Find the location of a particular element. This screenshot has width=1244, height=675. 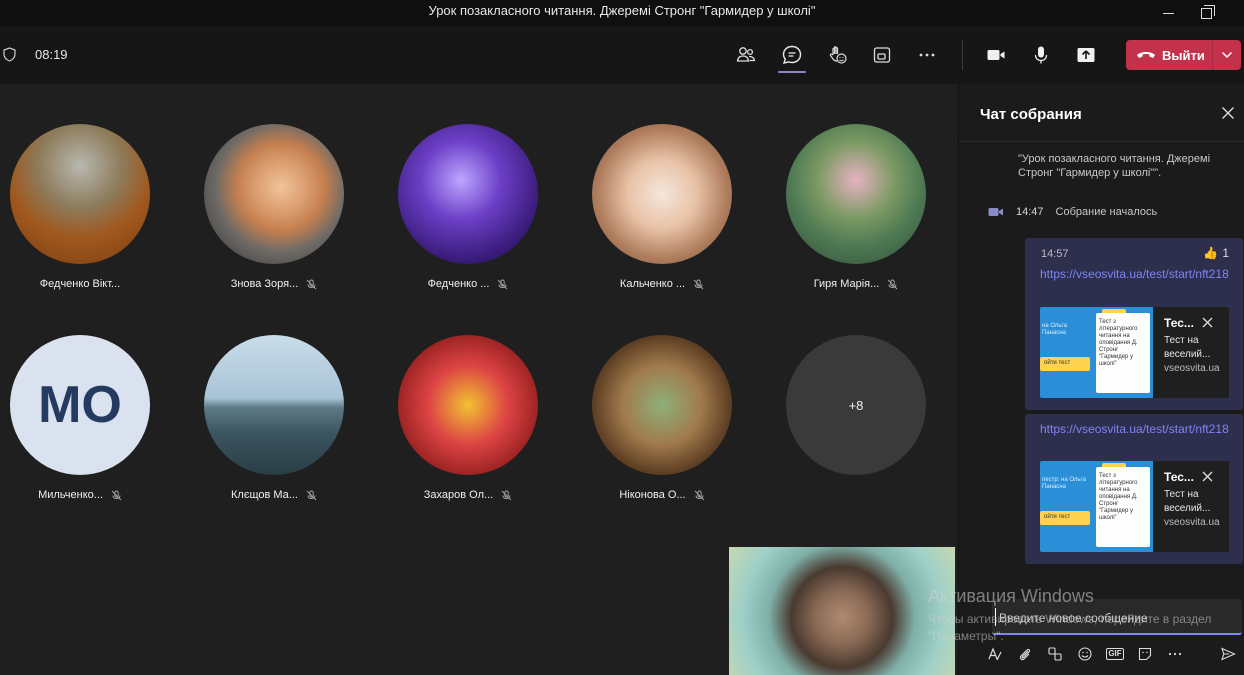

reactions-icon is located at coordinates (838, 55).